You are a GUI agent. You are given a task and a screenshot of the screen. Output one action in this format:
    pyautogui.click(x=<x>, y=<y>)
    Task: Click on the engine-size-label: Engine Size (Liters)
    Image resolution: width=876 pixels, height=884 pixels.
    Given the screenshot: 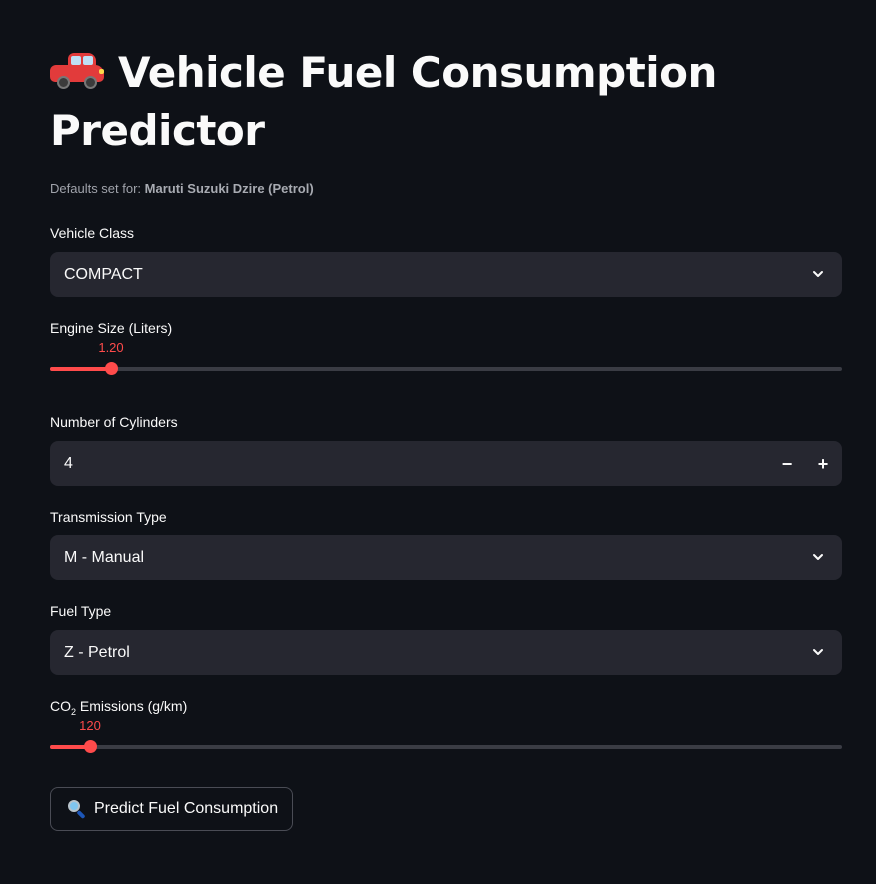 What is the action you would take?
    pyautogui.click(x=111, y=328)
    